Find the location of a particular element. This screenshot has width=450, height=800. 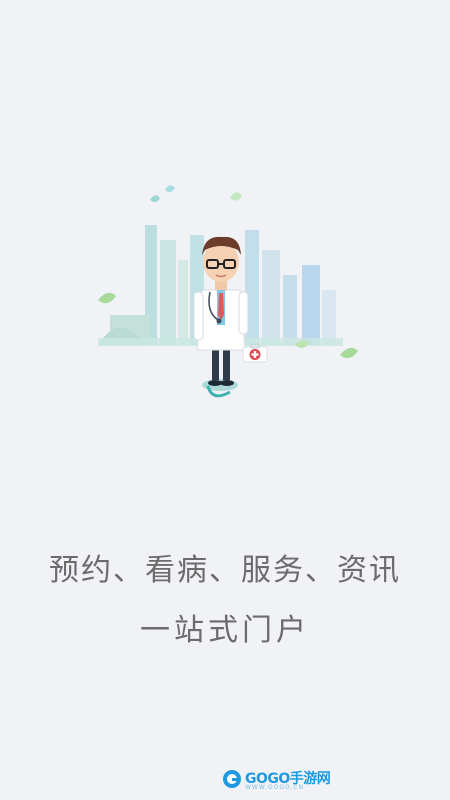

watermark: GOGO手游网 WWW.GOGO.CN is located at coordinates (277, 780).